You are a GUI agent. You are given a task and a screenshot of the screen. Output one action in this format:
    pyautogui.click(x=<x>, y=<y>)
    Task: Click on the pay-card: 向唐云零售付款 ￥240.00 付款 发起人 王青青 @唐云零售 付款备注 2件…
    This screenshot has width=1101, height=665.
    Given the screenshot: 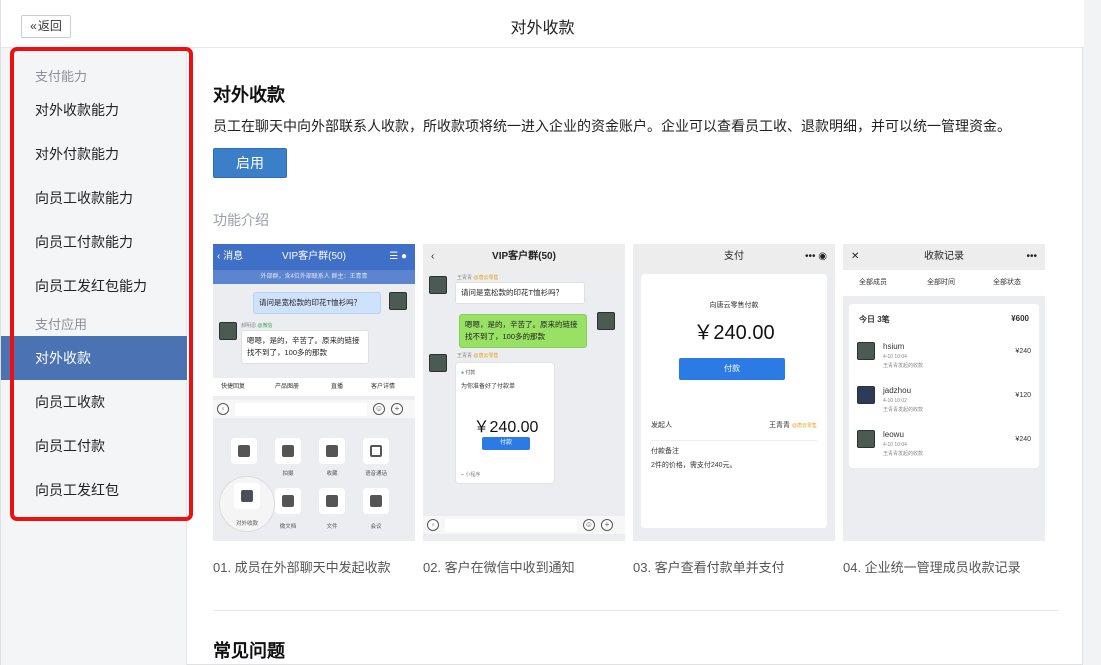 What is the action you would take?
    pyautogui.click(x=734, y=401)
    